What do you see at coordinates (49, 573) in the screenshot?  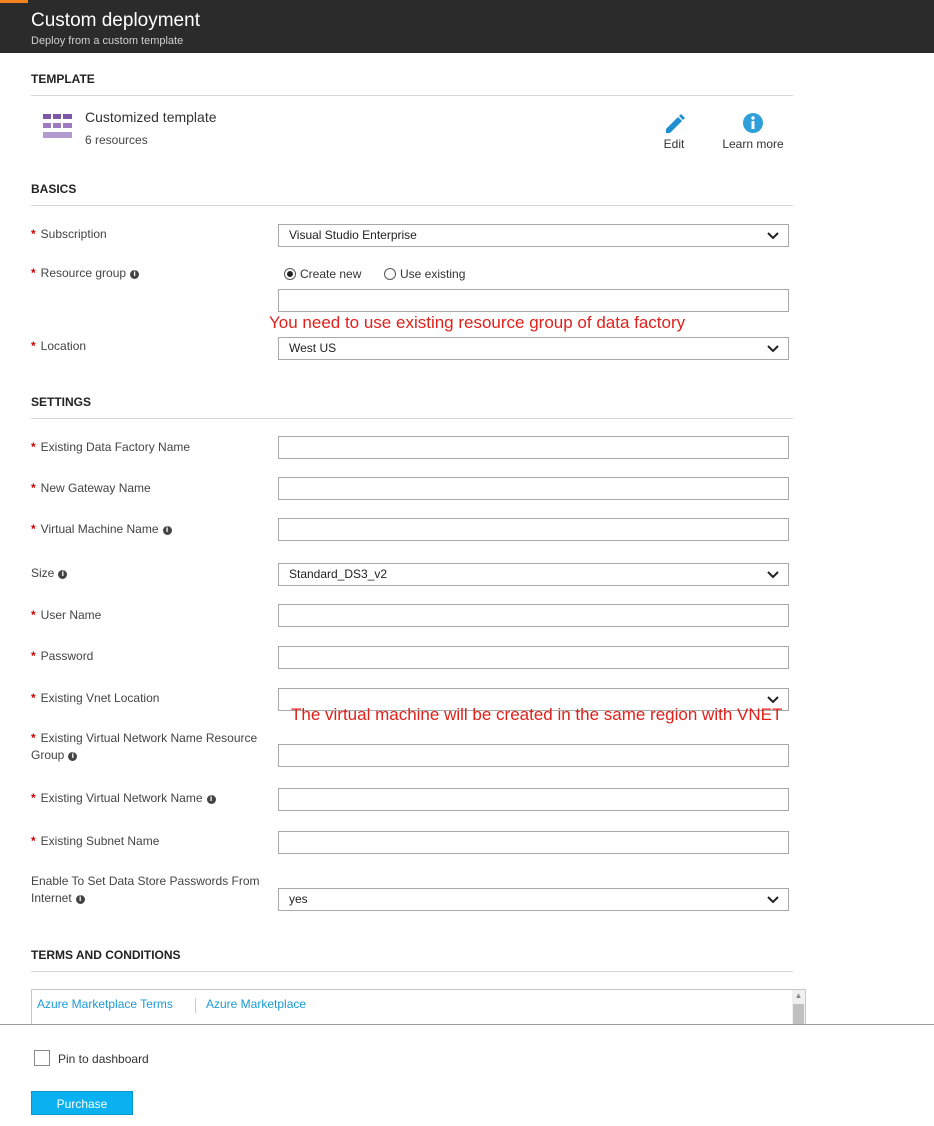 I see `size-label: Size i` at bounding box center [49, 573].